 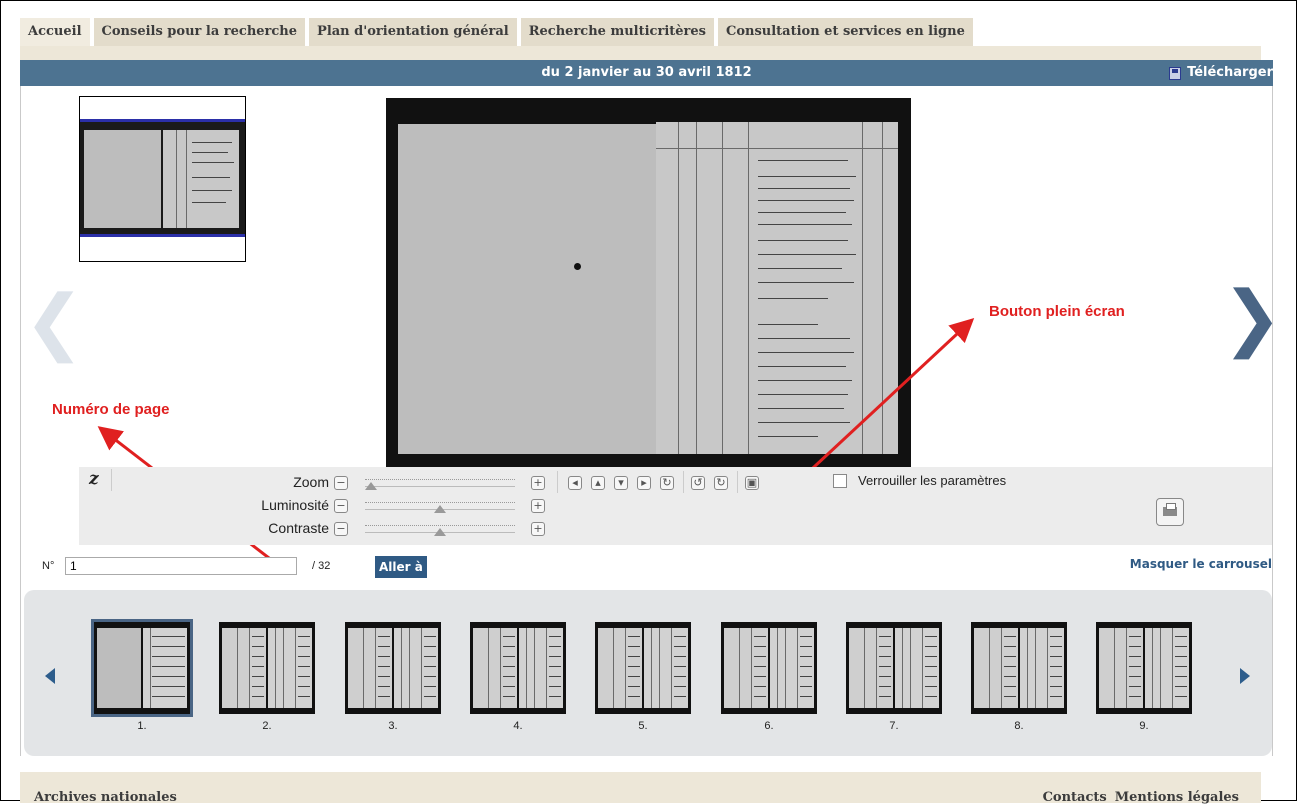 I want to click on zoom-label: Zoom, so click(x=311, y=482).